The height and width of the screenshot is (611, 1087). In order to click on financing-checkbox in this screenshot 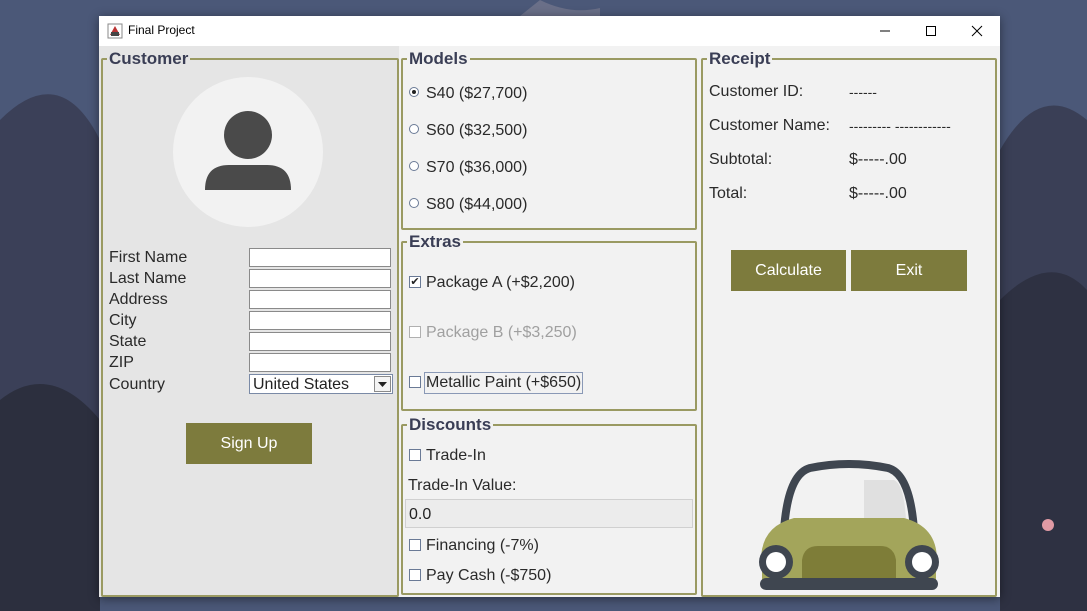, I will do `click(415, 545)`.